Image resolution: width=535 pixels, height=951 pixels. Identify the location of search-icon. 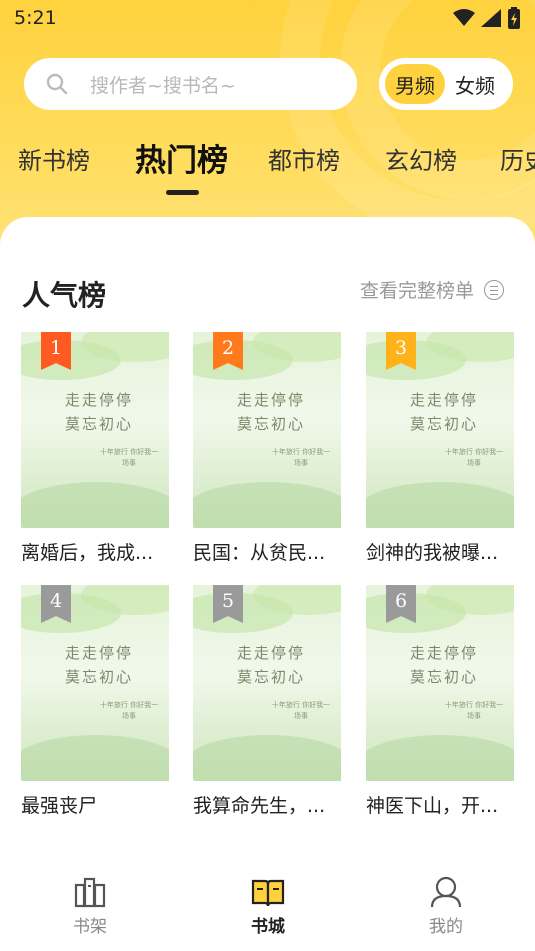
(57, 84).